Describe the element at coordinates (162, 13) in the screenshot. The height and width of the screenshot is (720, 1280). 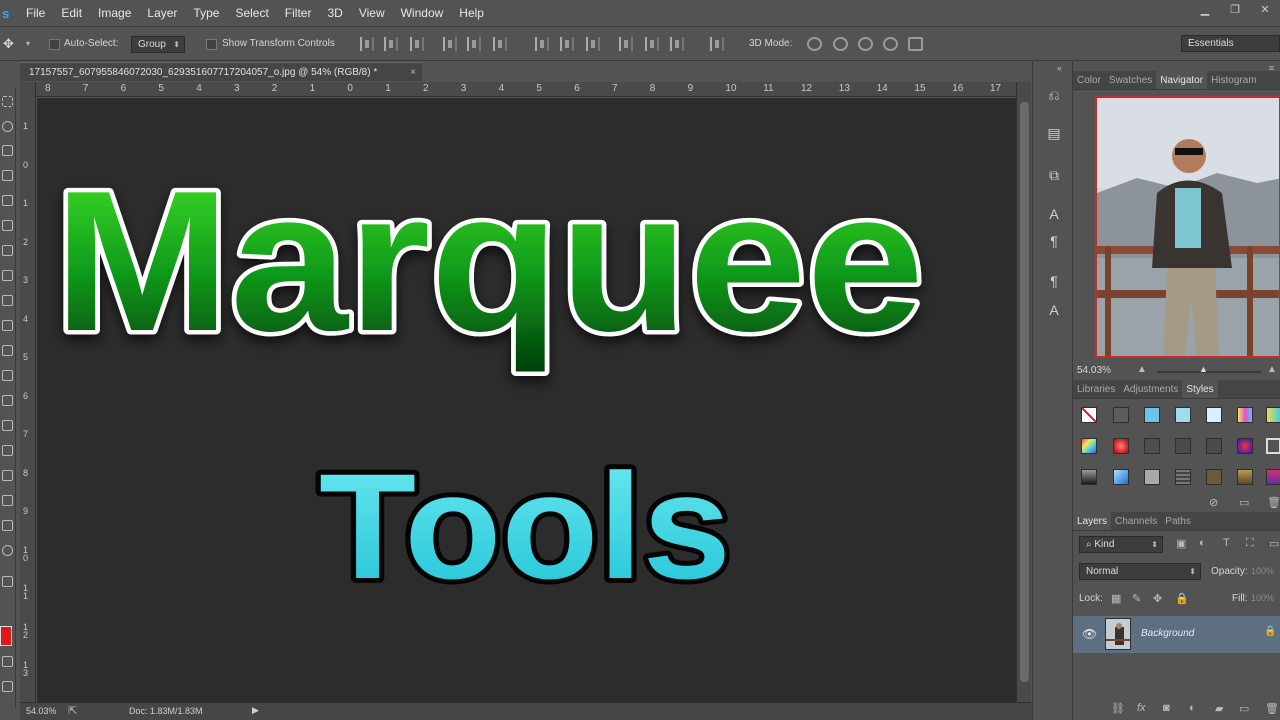
I see `menu-layer: Layer` at that location.